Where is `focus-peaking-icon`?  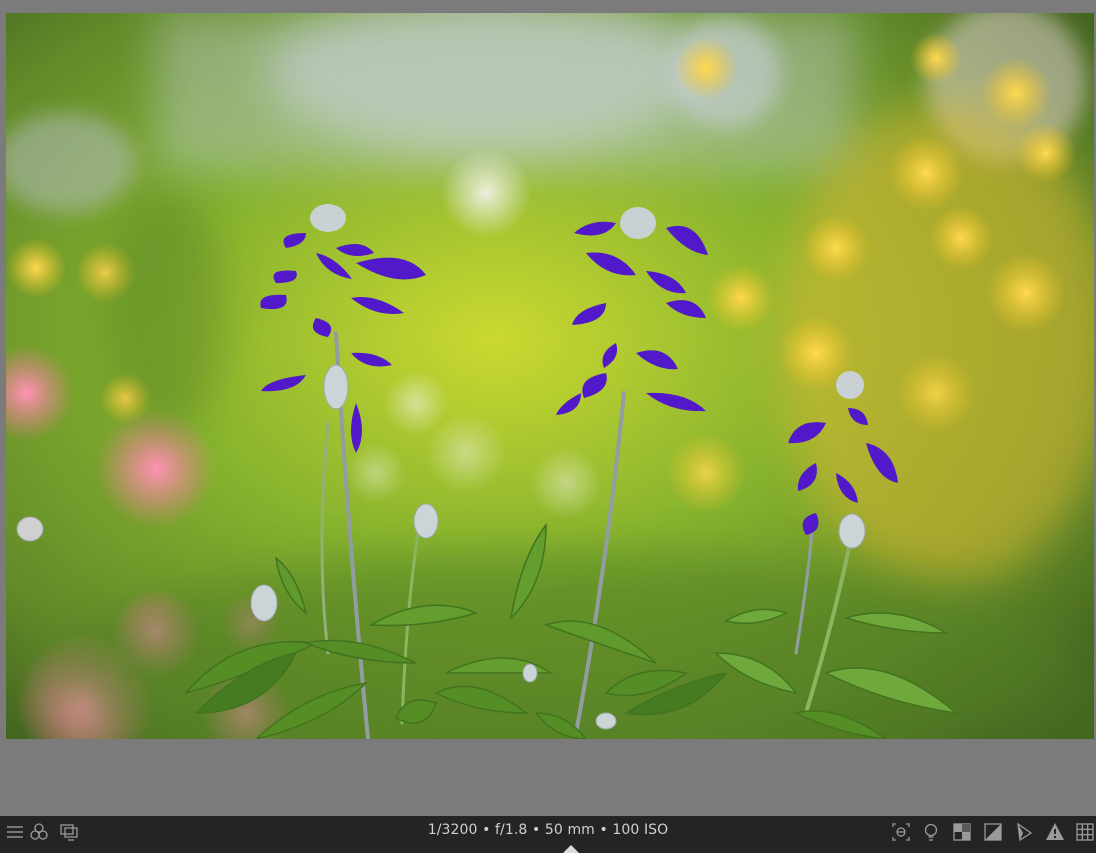 focus-peaking-icon is located at coordinates (901, 832).